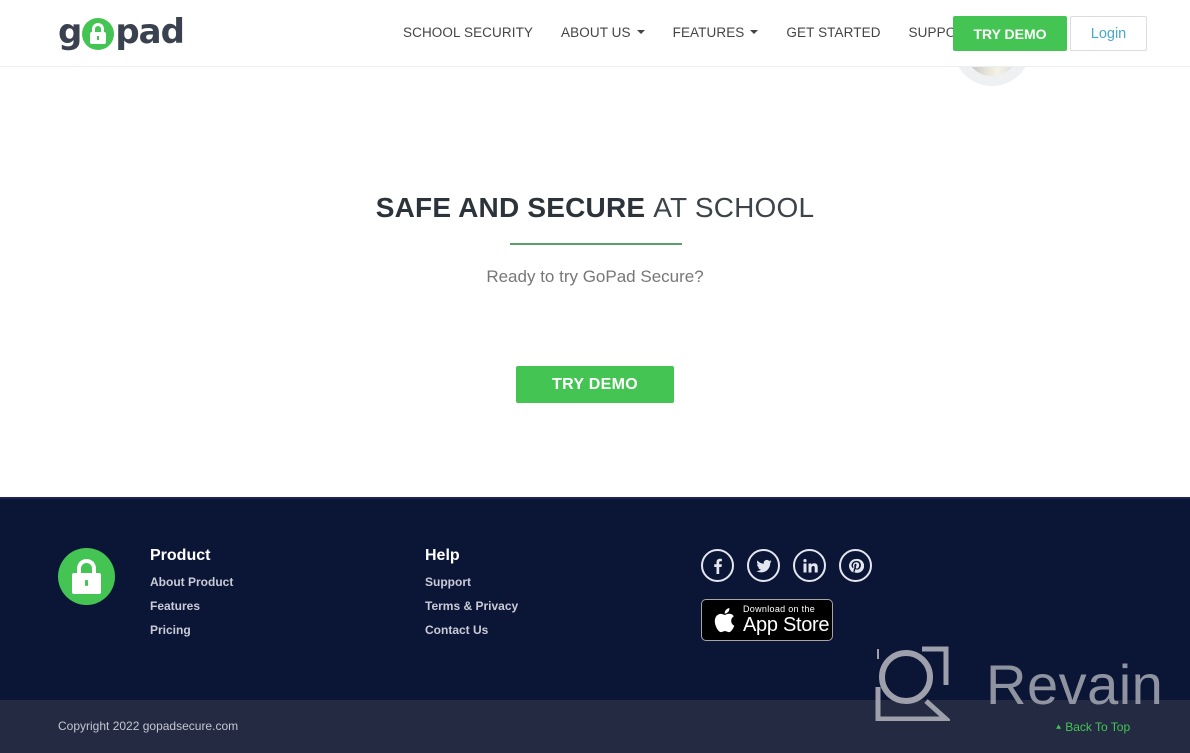 The image size is (1190, 753). Describe the element at coordinates (855, 565) in the screenshot. I see `pinterest-icon` at that location.